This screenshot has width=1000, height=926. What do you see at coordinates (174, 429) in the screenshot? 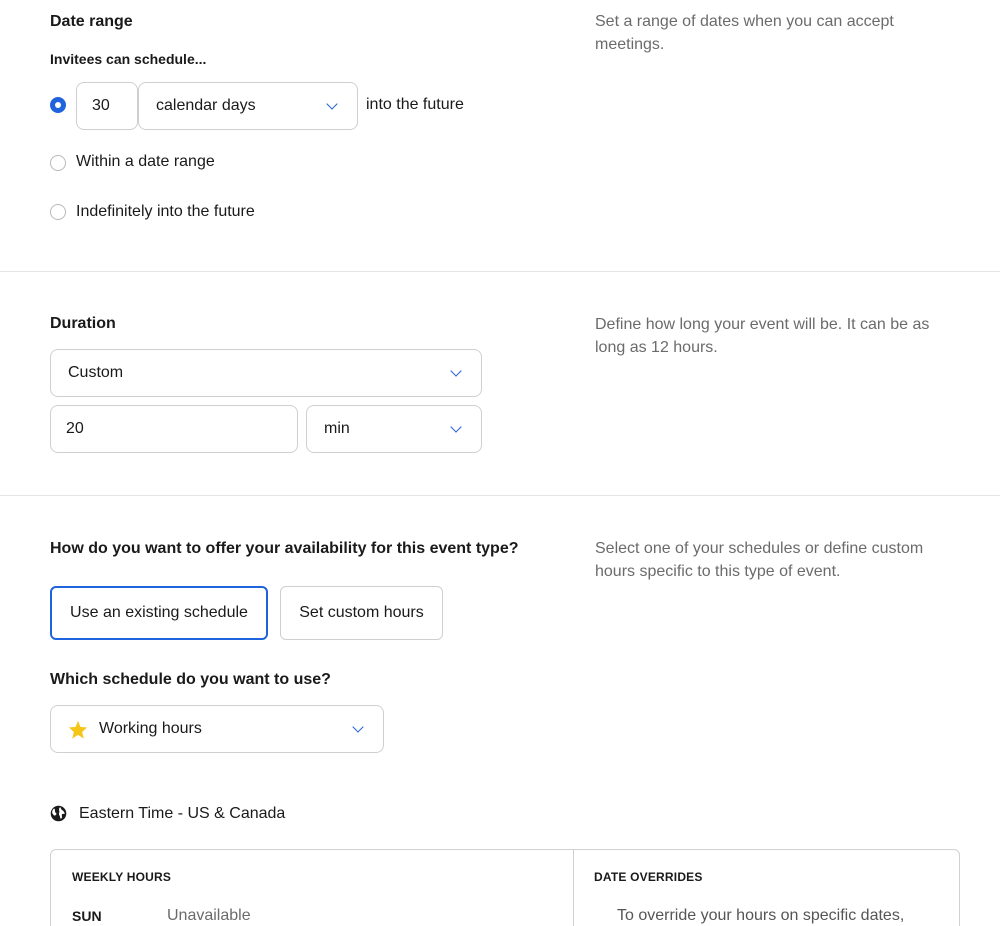
I see `duration-value-input: 20` at bounding box center [174, 429].